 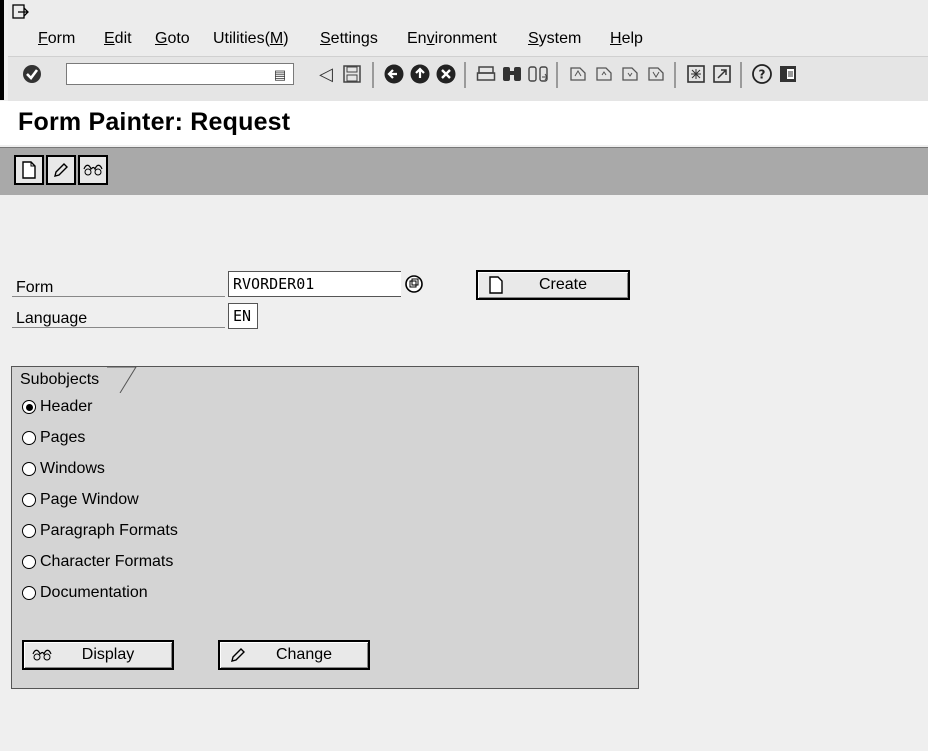 I want to click on find-next-icon, so click(x=538, y=74).